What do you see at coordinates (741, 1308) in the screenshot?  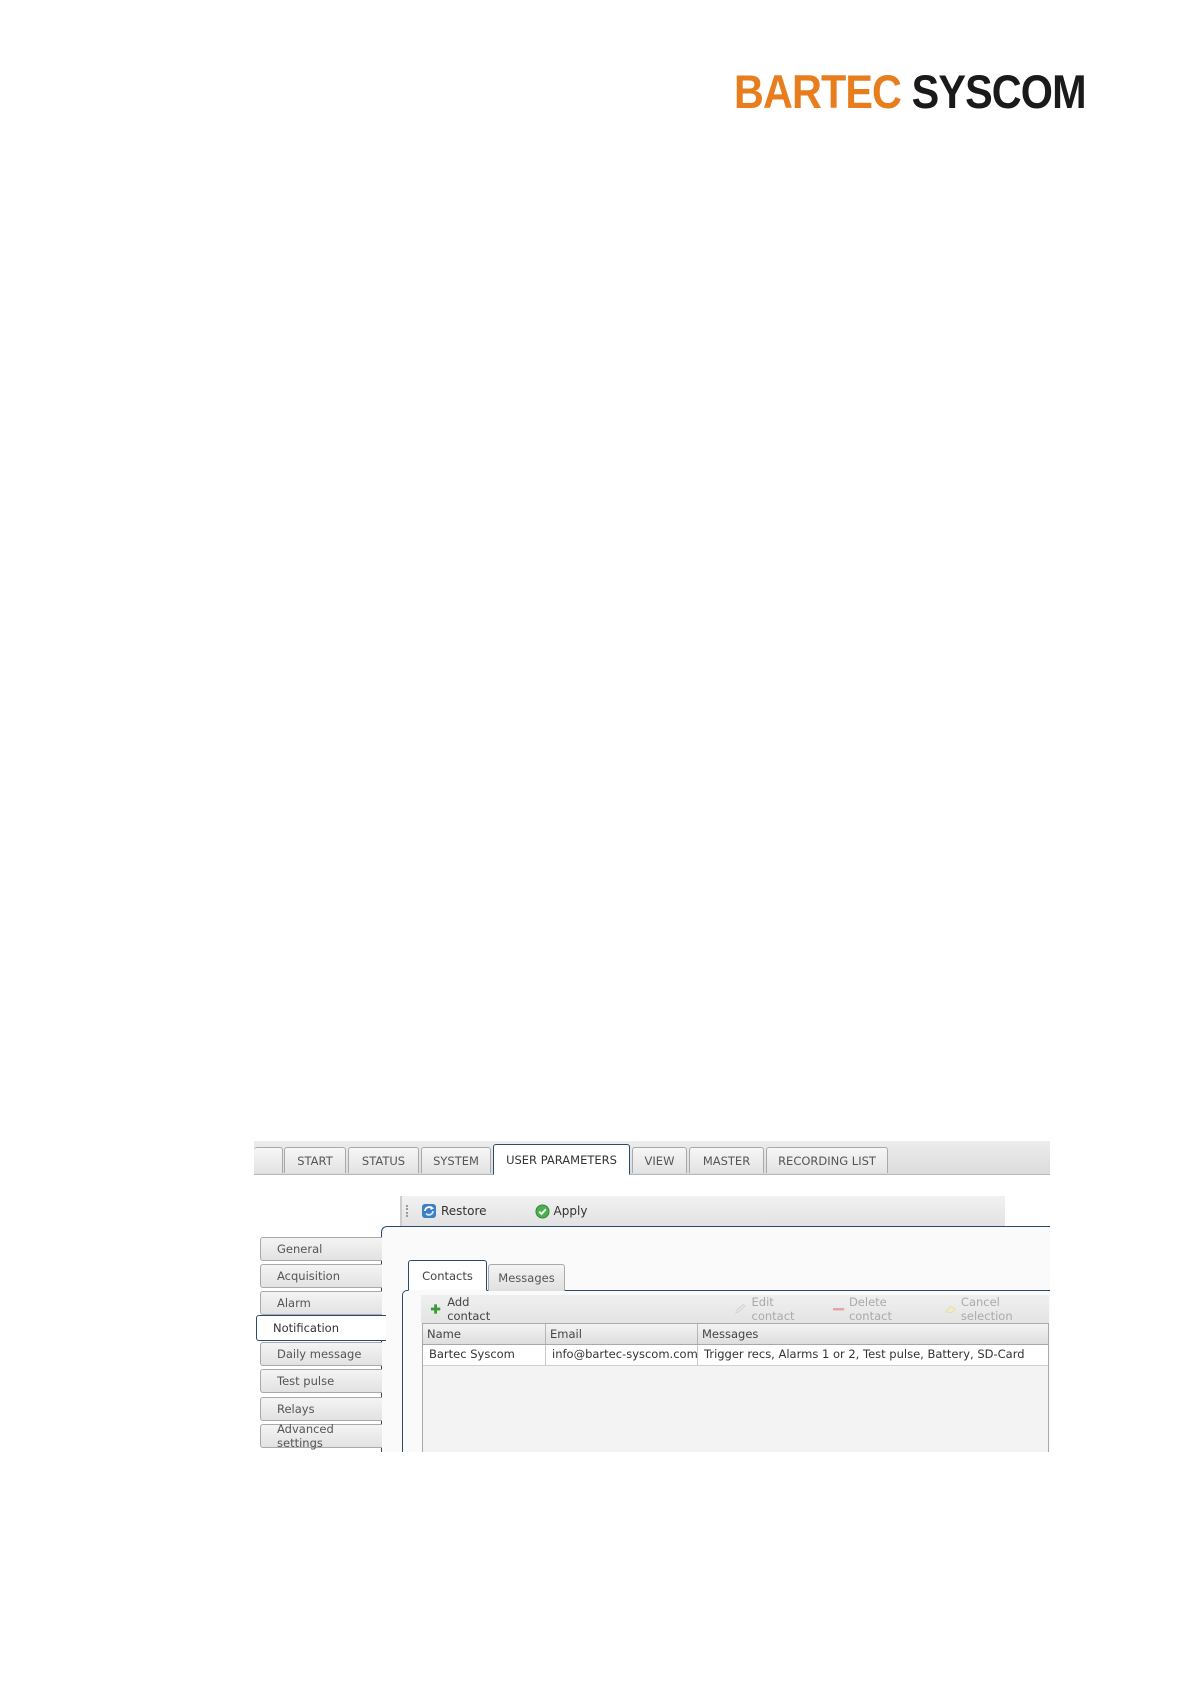 I see `pencil-icon` at bounding box center [741, 1308].